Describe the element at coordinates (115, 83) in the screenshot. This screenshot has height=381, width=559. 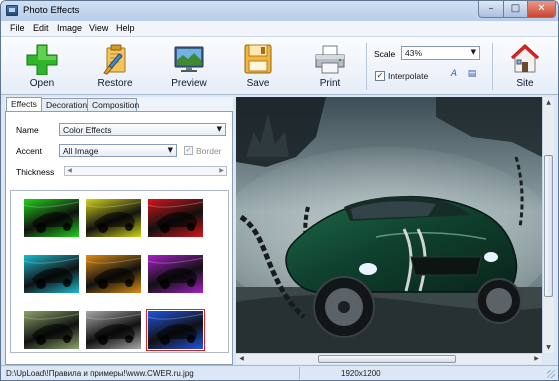
I see `restore-label: Restore` at that location.